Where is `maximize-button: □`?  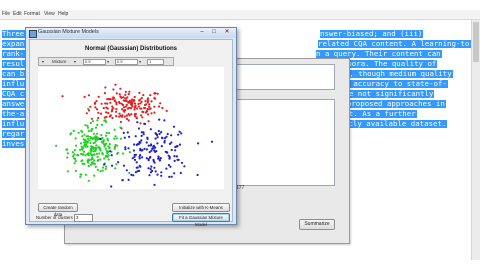
maximize-button: □ is located at coordinates (214, 32).